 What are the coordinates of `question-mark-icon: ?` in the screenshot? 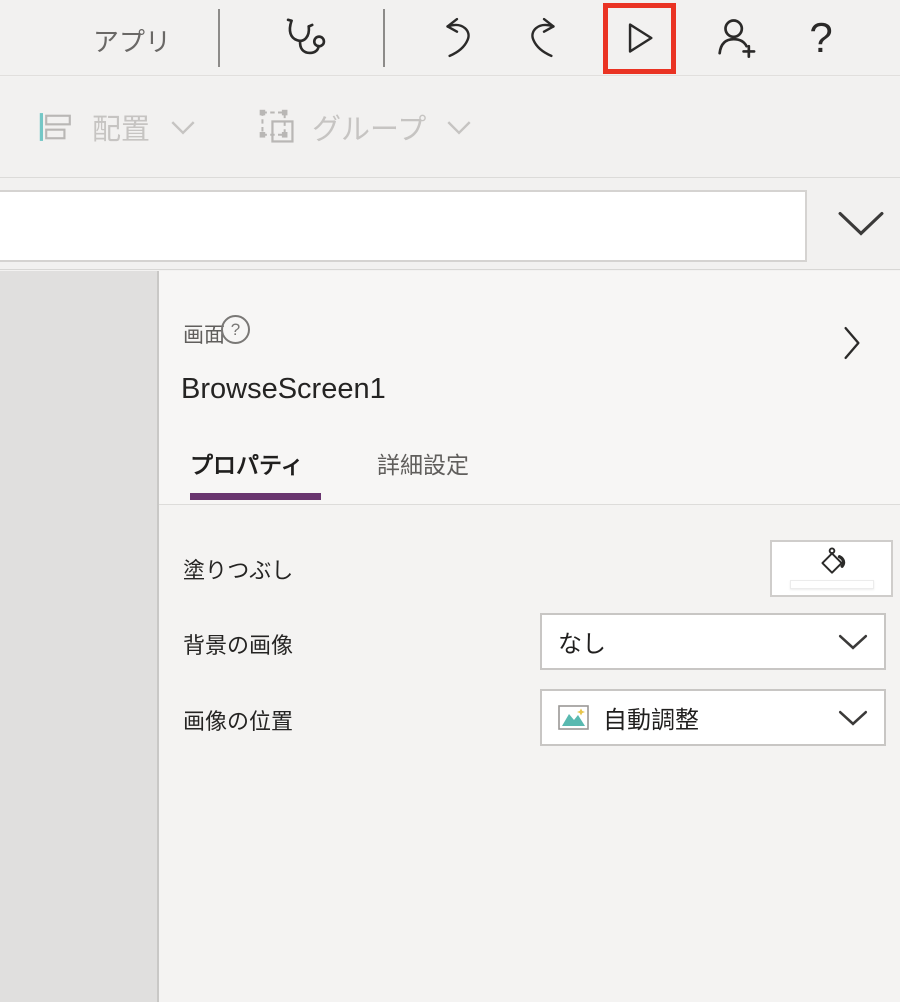 It's located at (821, 37).